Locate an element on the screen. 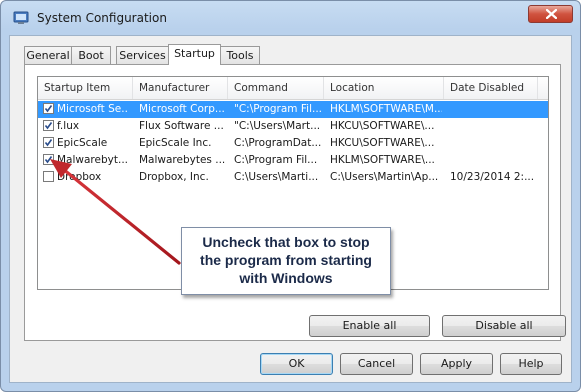 This screenshot has width=581, height=392. tab-label: Boot is located at coordinates (91, 55).